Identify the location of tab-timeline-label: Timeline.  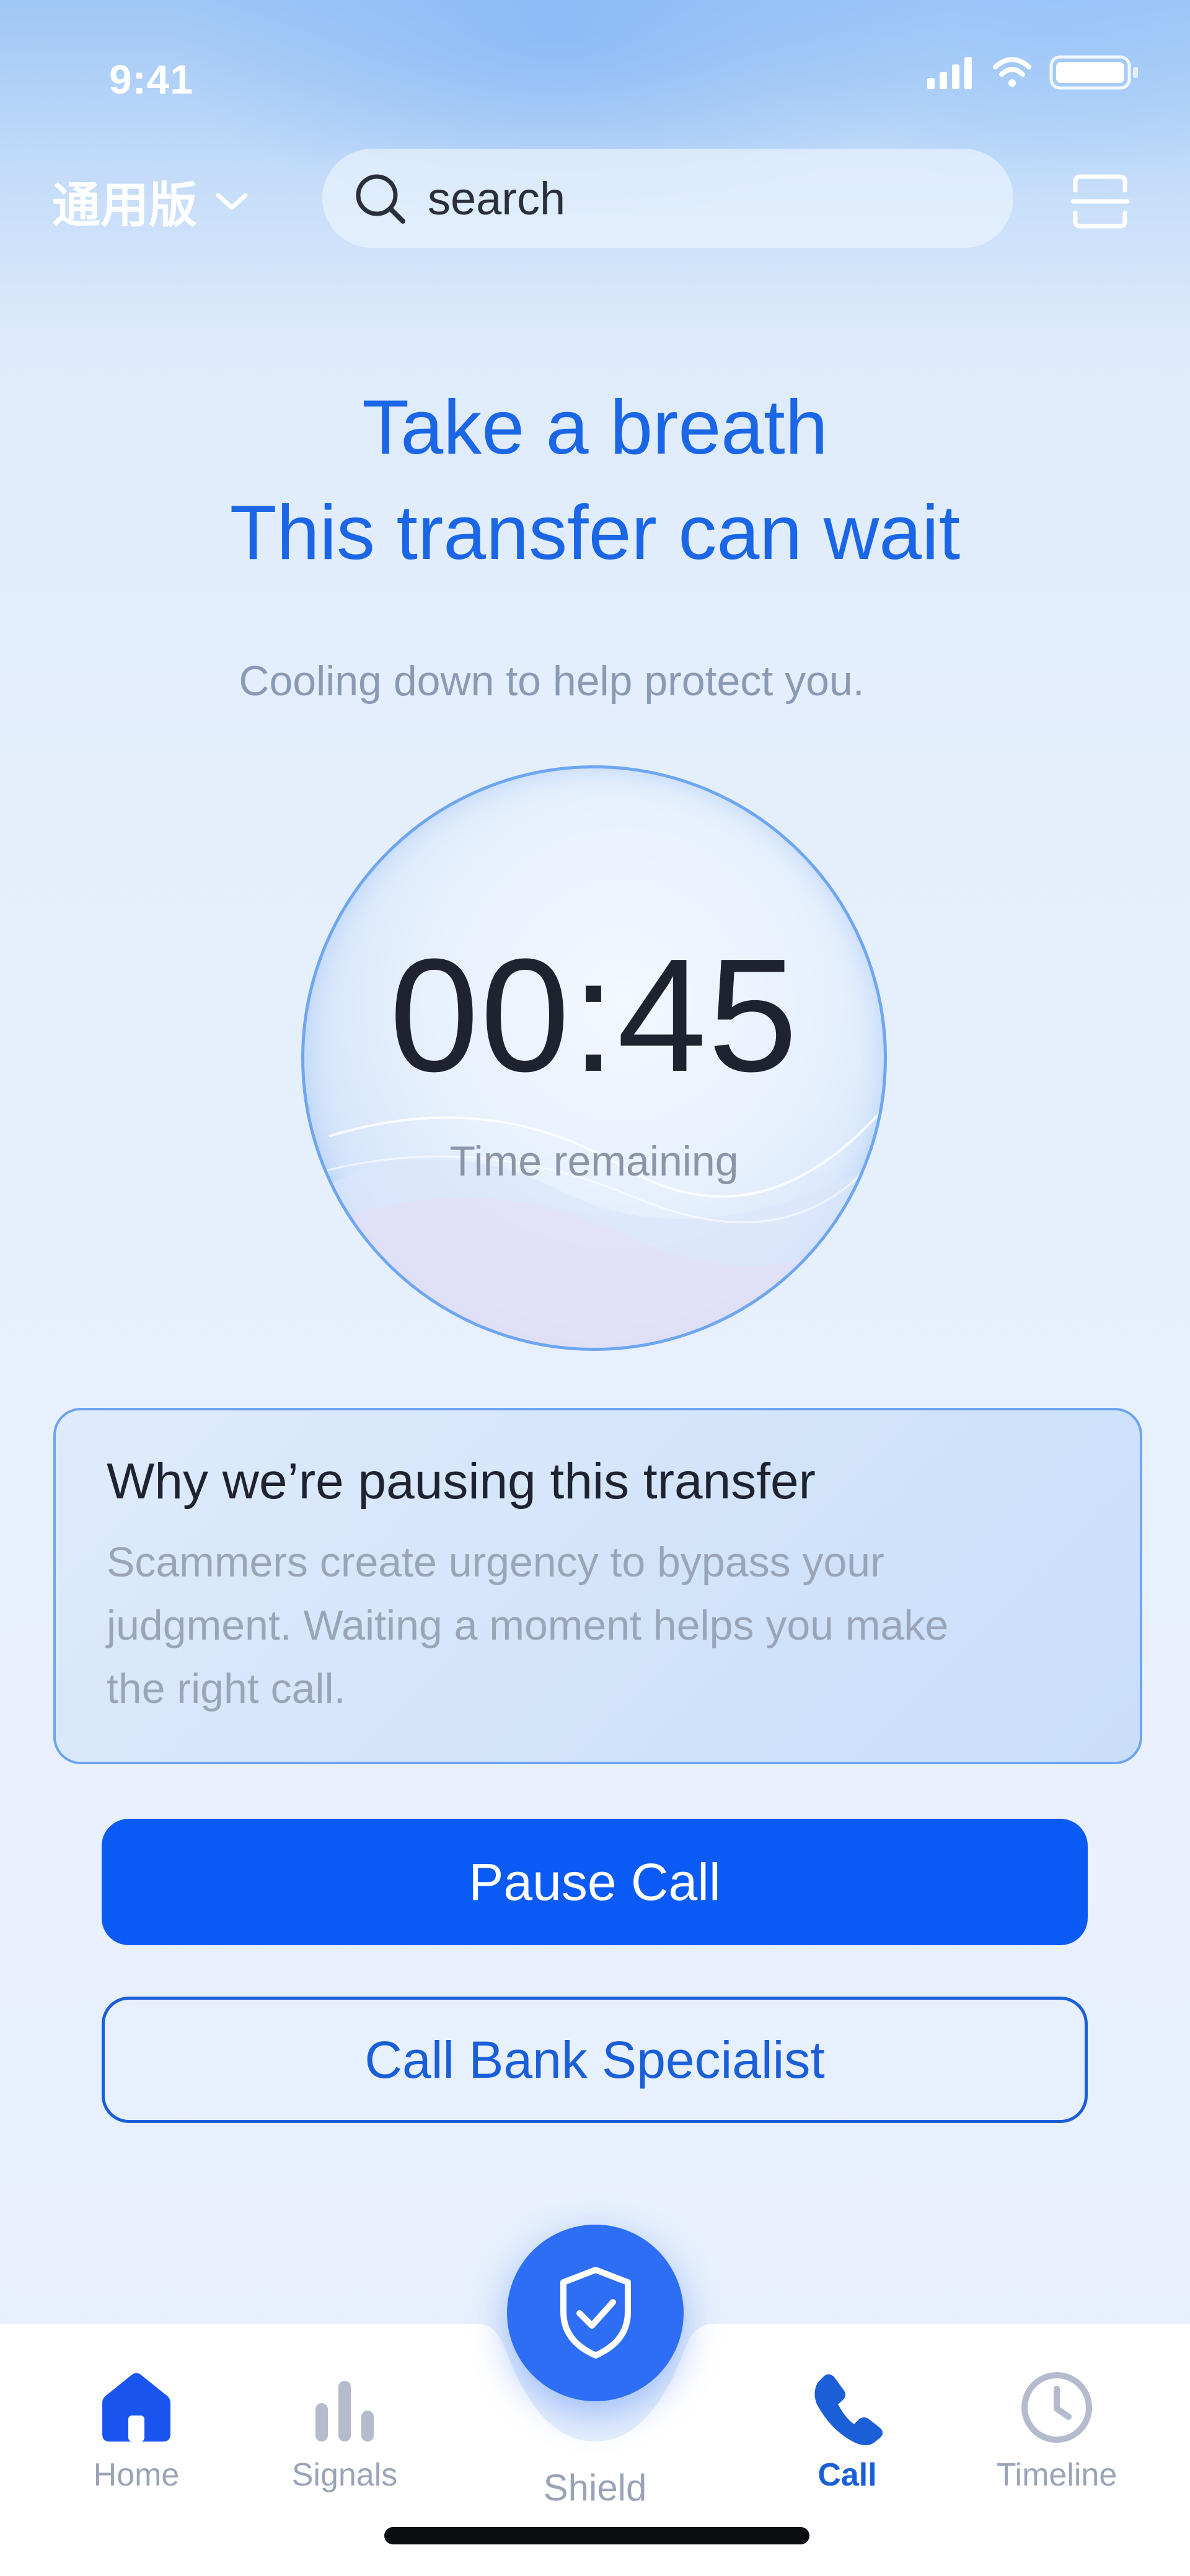
(1056, 2475).